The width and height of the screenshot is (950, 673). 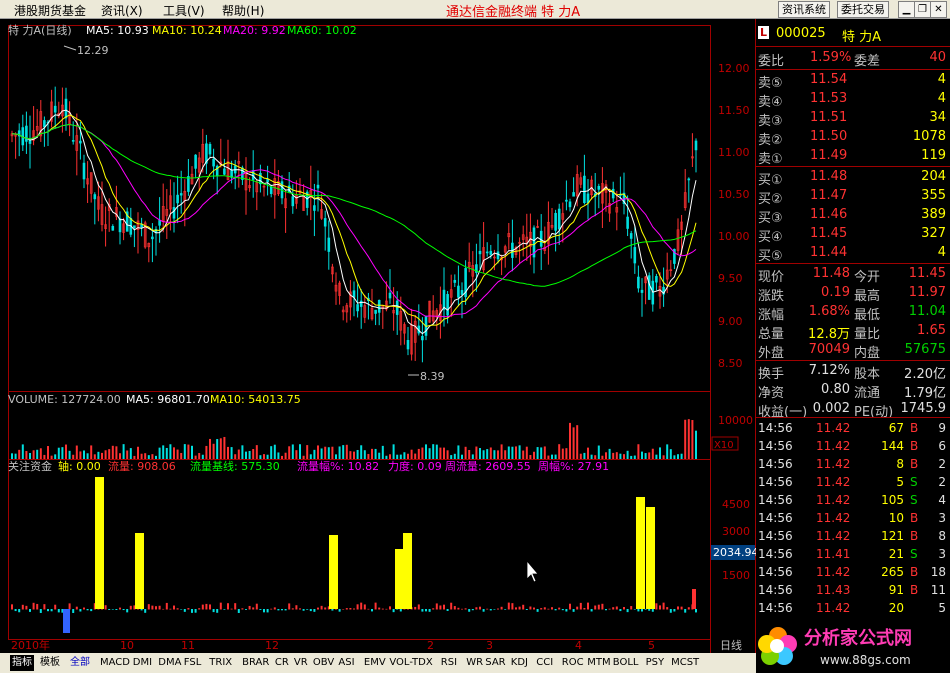 I want to click on bid-price: 11.46, so click(x=828, y=214).